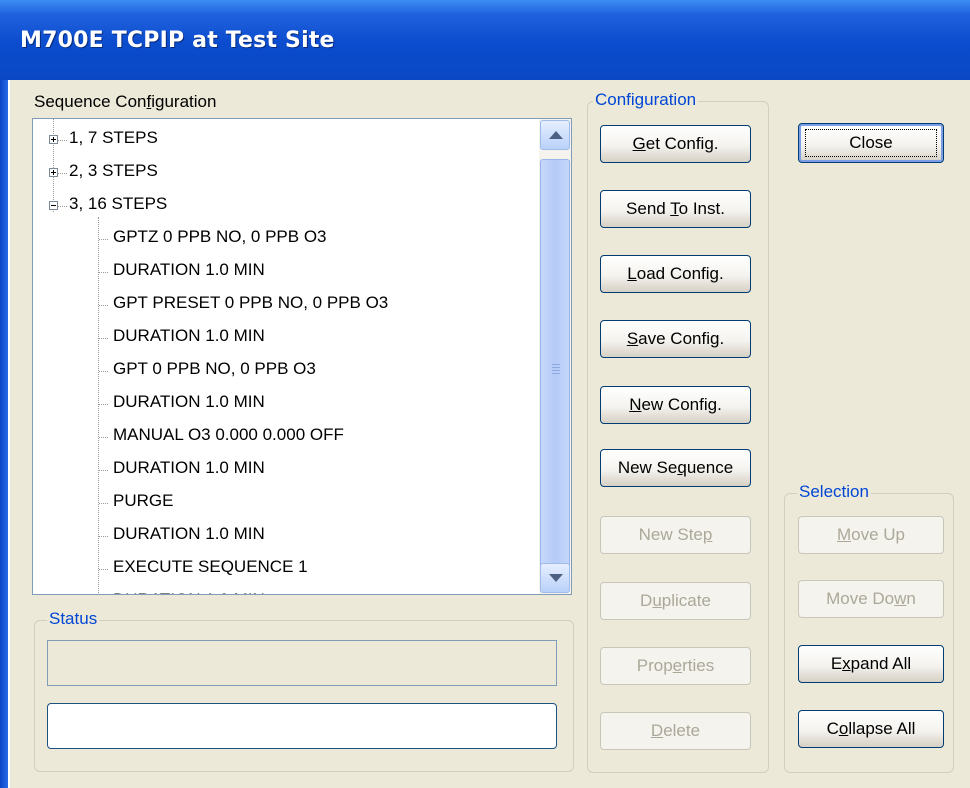  I want to click on delete-button: Delete, so click(675, 731).